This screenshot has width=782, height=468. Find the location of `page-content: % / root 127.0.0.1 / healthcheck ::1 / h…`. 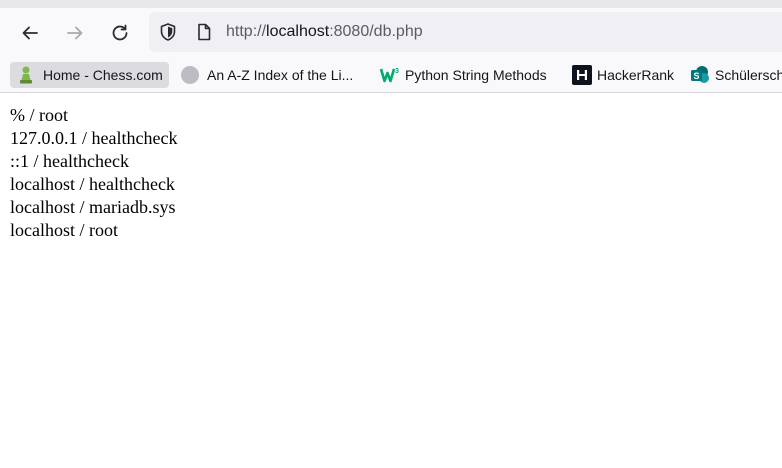

page-content: % / root 127.0.0.1 / healthcheck ::1 / h… is located at coordinates (93, 173).